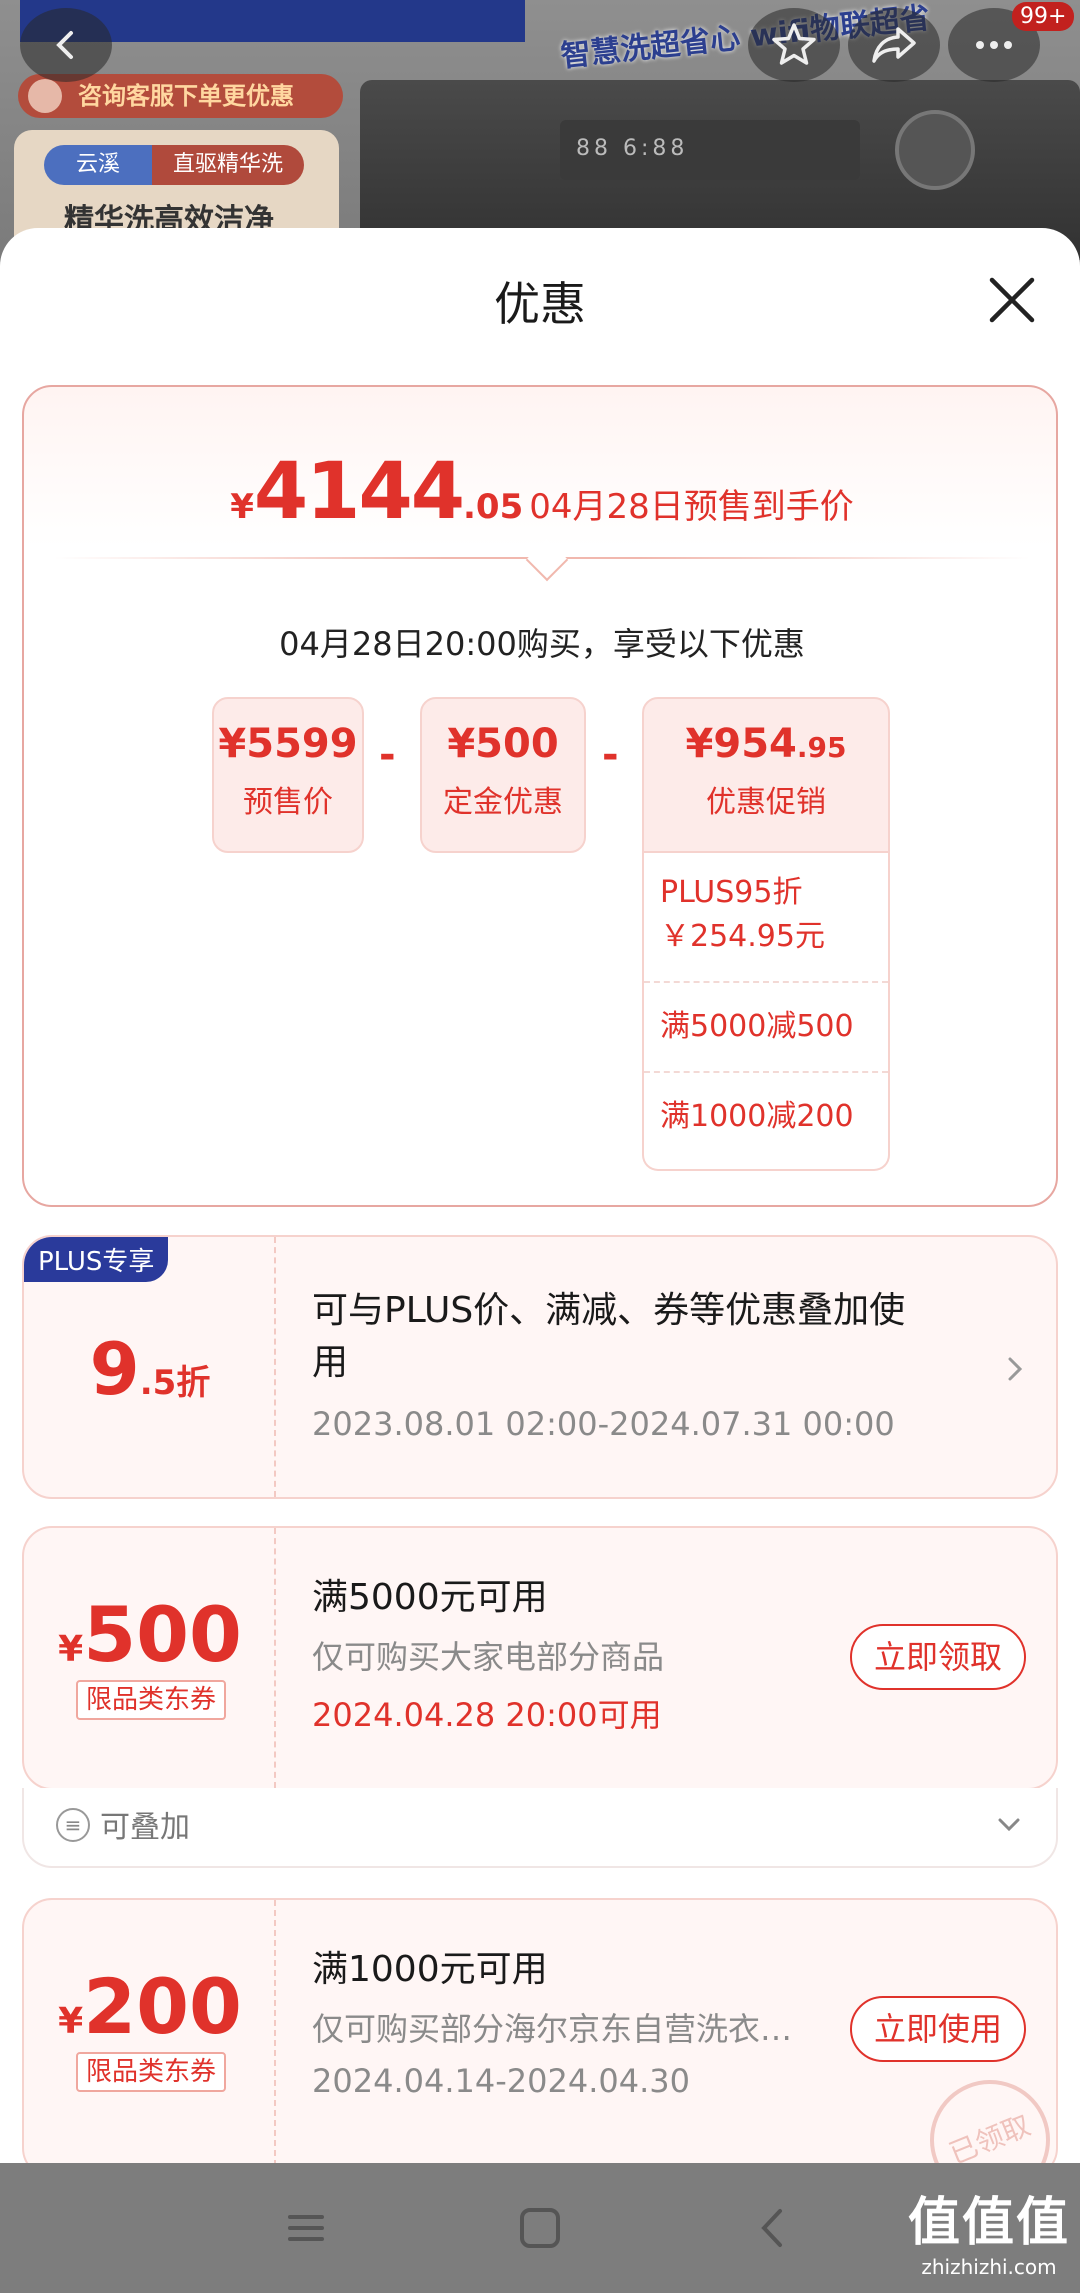 The image size is (1080, 2293). Describe the element at coordinates (766, 918) in the screenshot. I see `promo-item-plus: PLUS95折 ￥254.95元` at that location.